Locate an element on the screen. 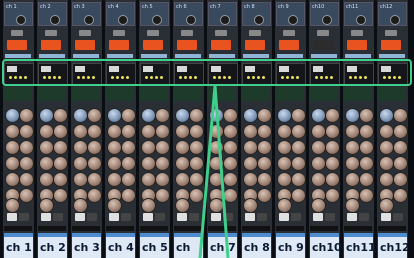 The height and width of the screenshot is (258, 414). callout-line is located at coordinates (214, 171).